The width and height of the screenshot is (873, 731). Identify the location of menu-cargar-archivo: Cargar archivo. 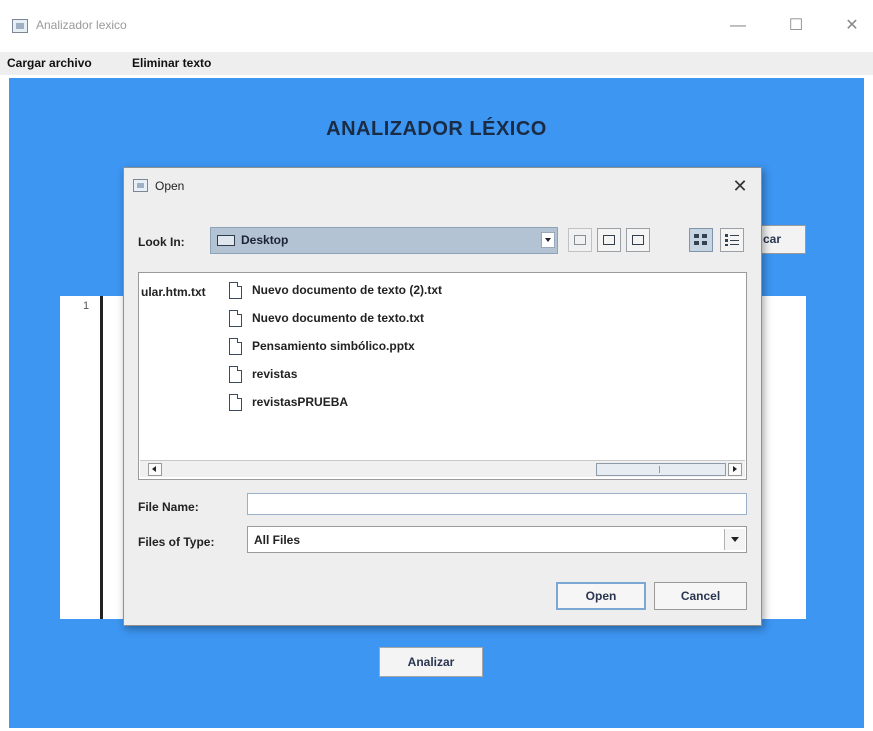
(49, 63).